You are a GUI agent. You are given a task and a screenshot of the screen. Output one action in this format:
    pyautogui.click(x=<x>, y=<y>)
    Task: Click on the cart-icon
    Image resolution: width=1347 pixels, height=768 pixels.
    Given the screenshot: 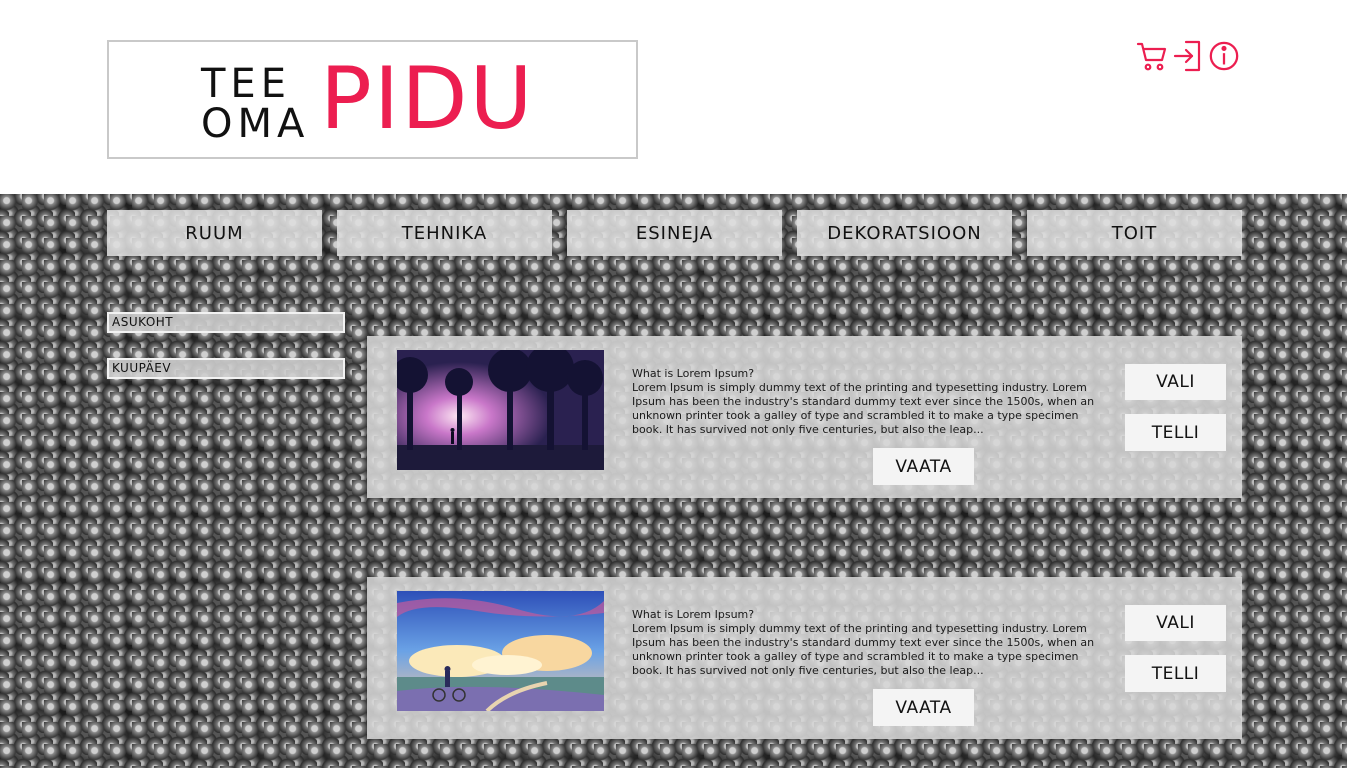 What is the action you would take?
    pyautogui.click(x=1152, y=56)
    